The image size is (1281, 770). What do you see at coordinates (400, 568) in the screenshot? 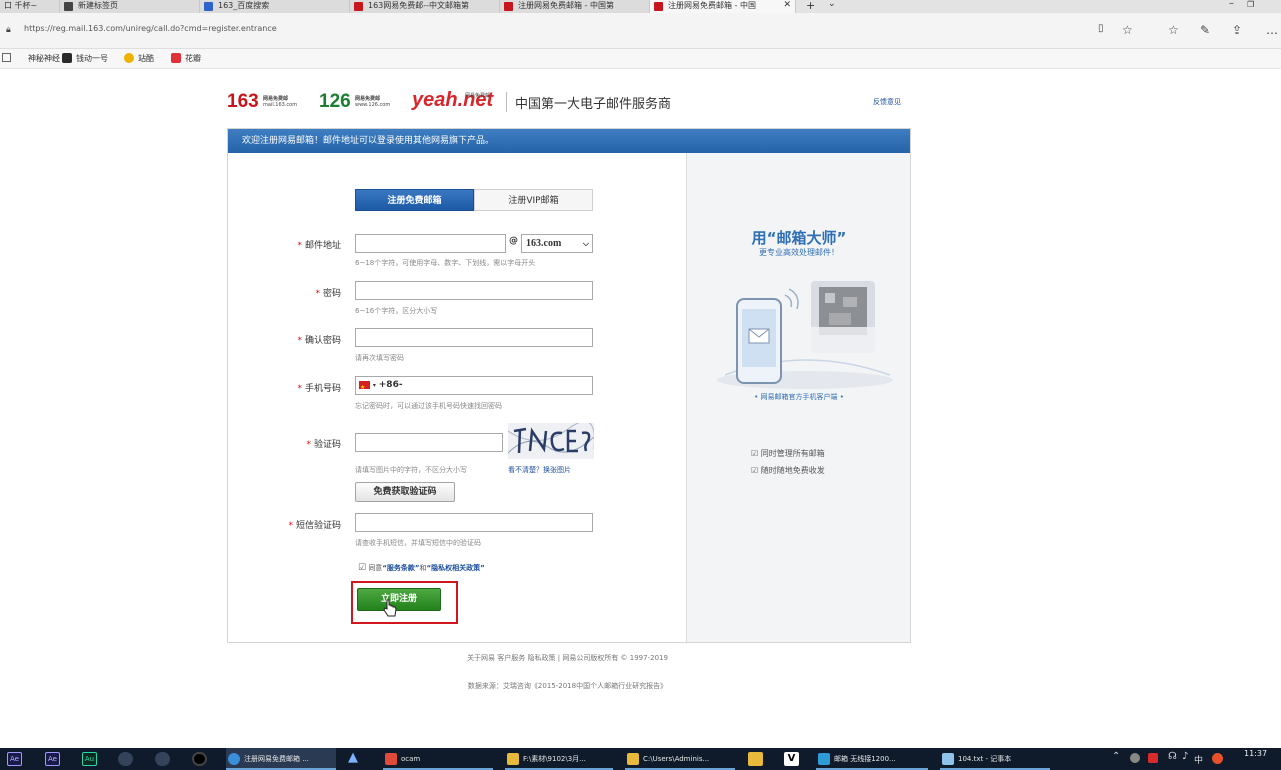
I see `terms-link: “服务条款”` at bounding box center [400, 568].